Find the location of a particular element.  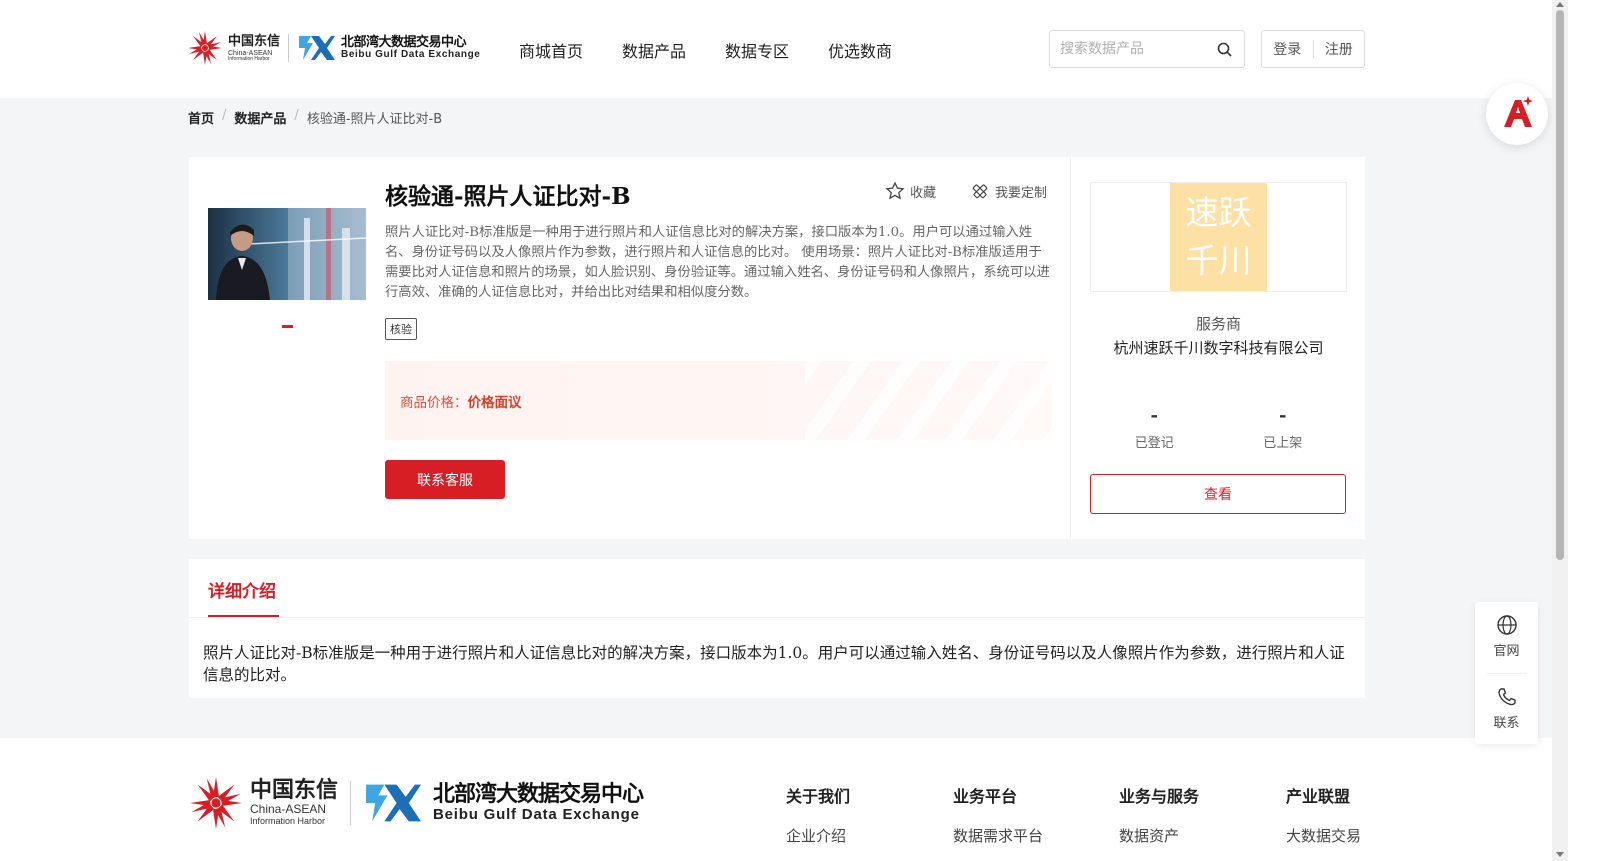

footer-partner-subtitle-en: Information Harbor is located at coordinates (288, 821).